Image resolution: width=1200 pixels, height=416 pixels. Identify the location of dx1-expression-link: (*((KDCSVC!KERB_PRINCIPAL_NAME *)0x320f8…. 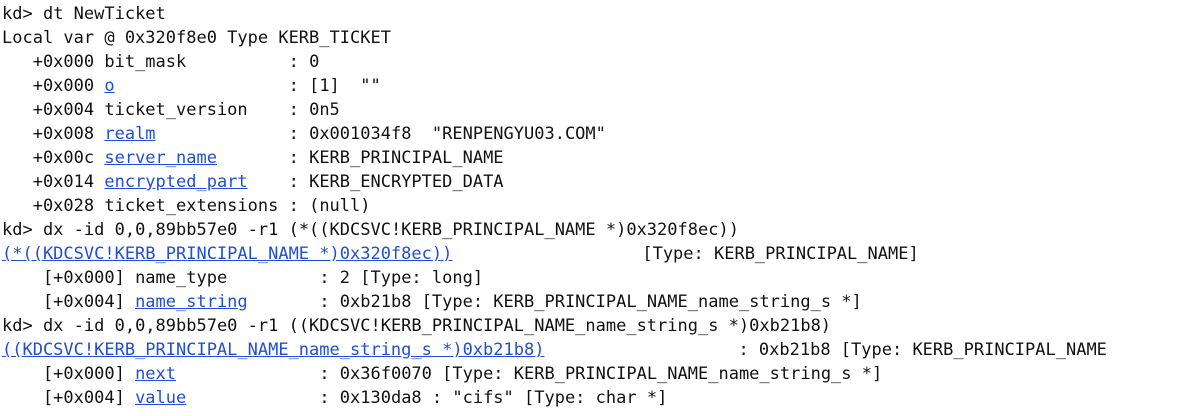
(227, 254).